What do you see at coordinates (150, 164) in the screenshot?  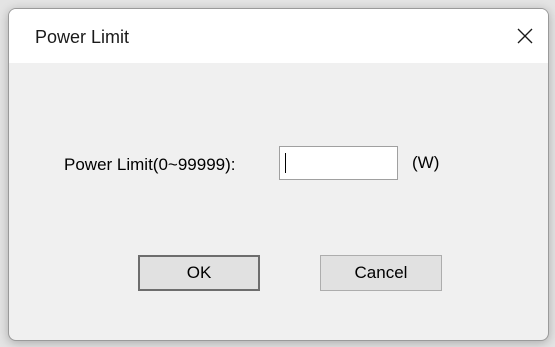 I see `power-limit-label: Power Limit(0~99999):` at bounding box center [150, 164].